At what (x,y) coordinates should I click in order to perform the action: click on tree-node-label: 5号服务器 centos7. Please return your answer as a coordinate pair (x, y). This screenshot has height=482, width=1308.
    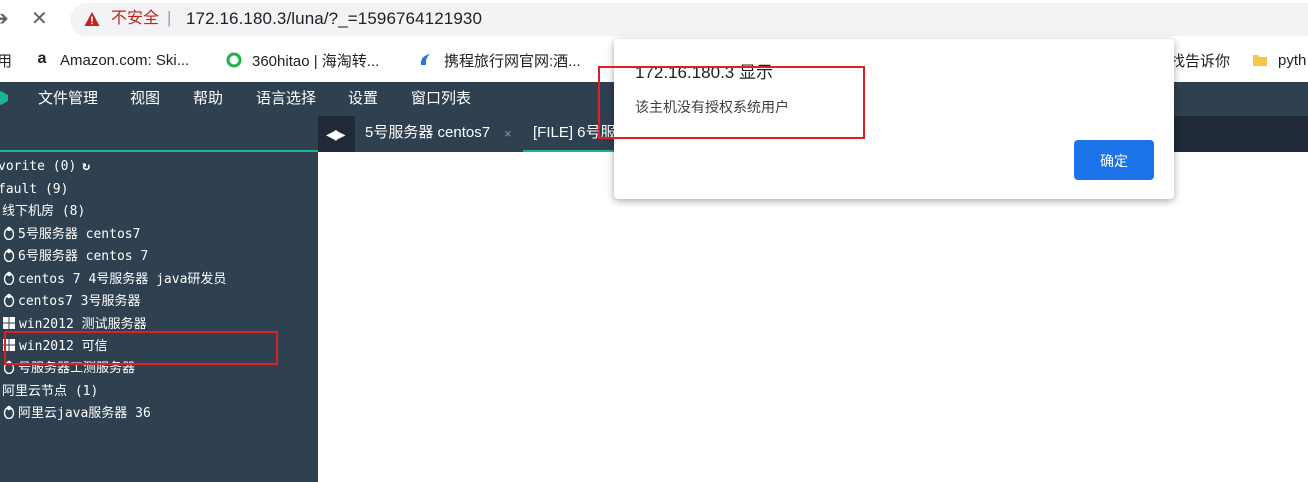
    Looking at the image, I should click on (79, 234).